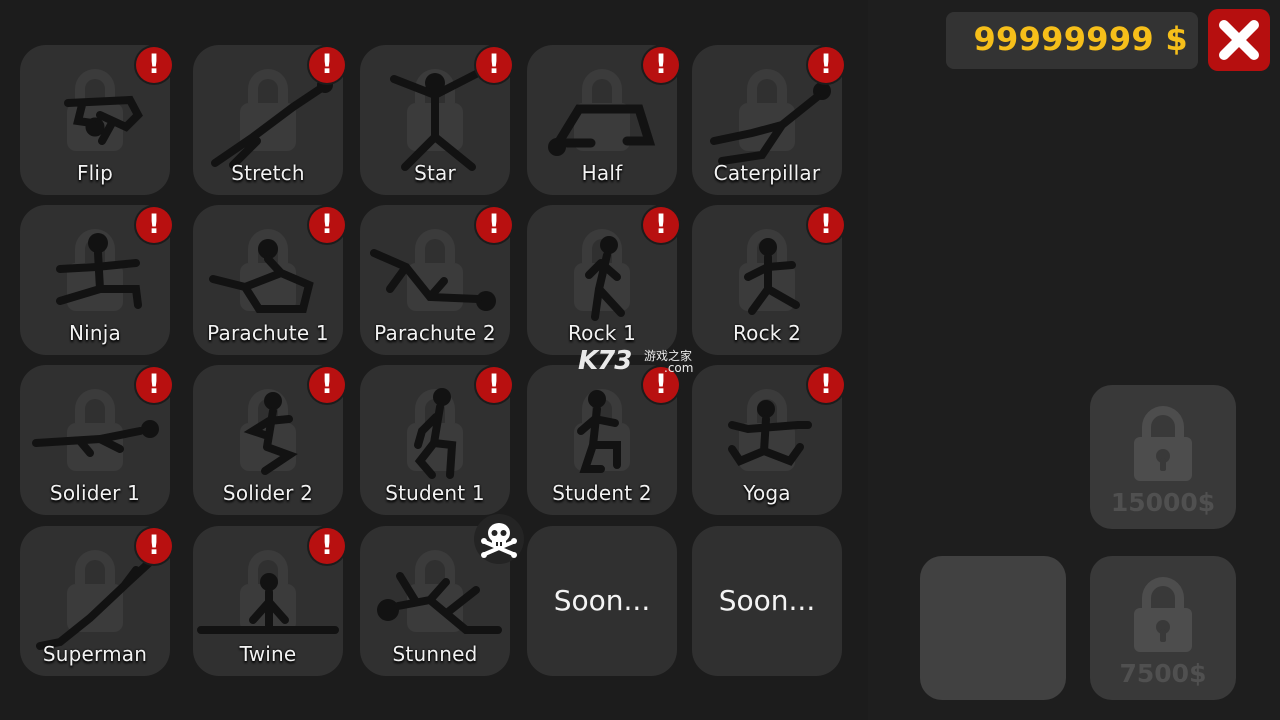 The image size is (1280, 720). I want to click on skull-badge, so click(499, 539).